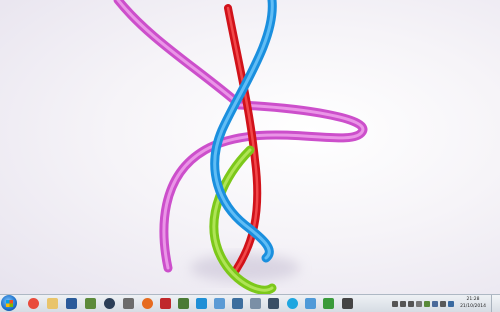 Image resolution: width=500 pixels, height=312 pixels. Describe the element at coordinates (473, 306) in the screenshot. I see `clock-date: 21/10/2014` at that location.